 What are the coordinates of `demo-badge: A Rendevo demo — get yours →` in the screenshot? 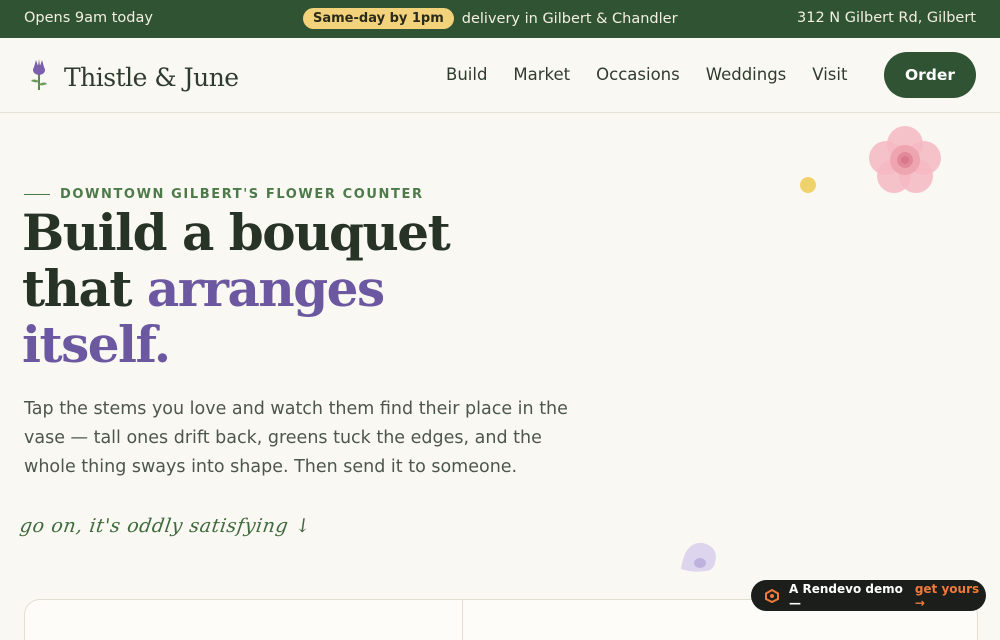 It's located at (868, 595).